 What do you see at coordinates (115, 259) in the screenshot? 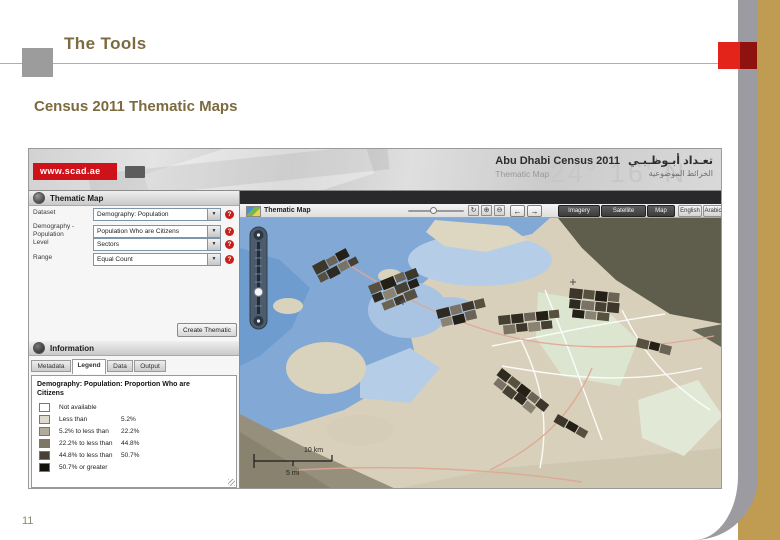
I see `dropdown-value: Equal Count` at bounding box center [115, 259].